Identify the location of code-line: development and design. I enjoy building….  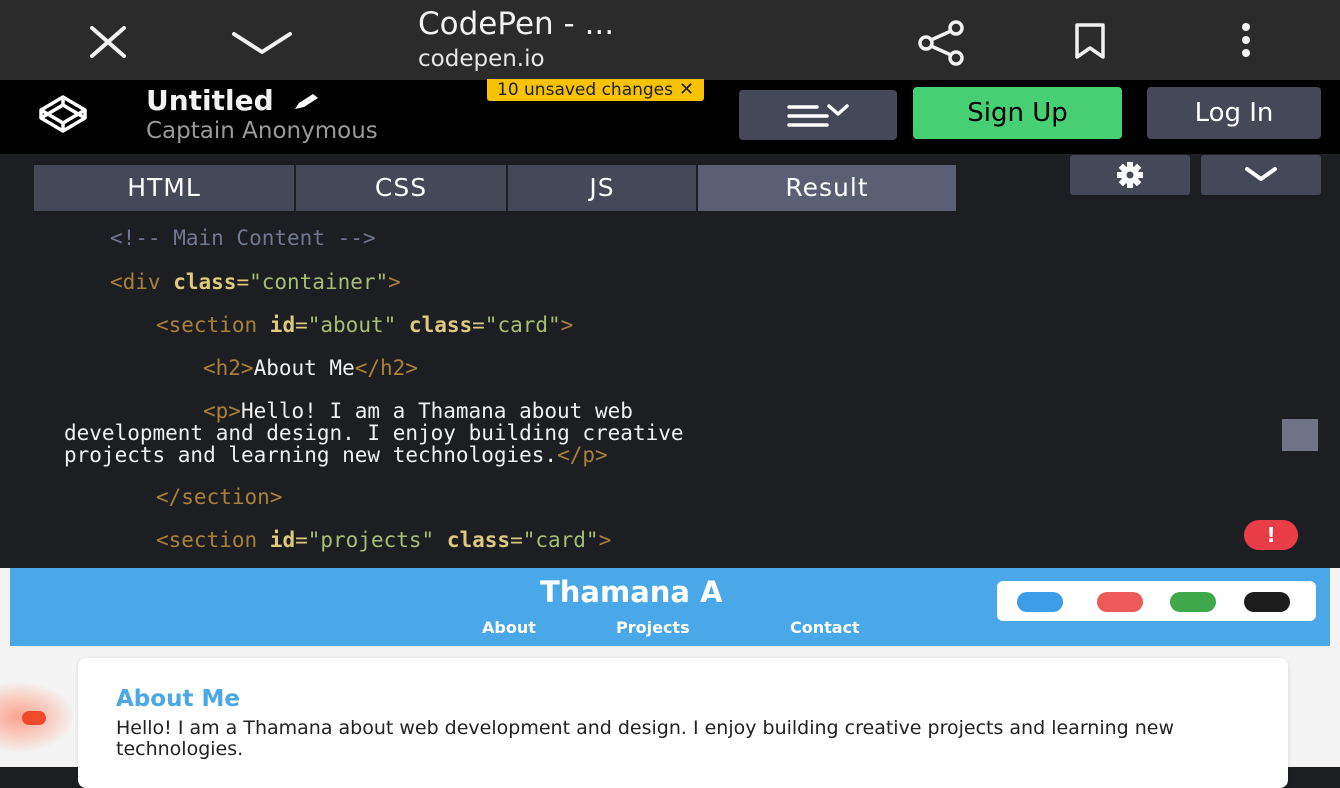
(374, 433).